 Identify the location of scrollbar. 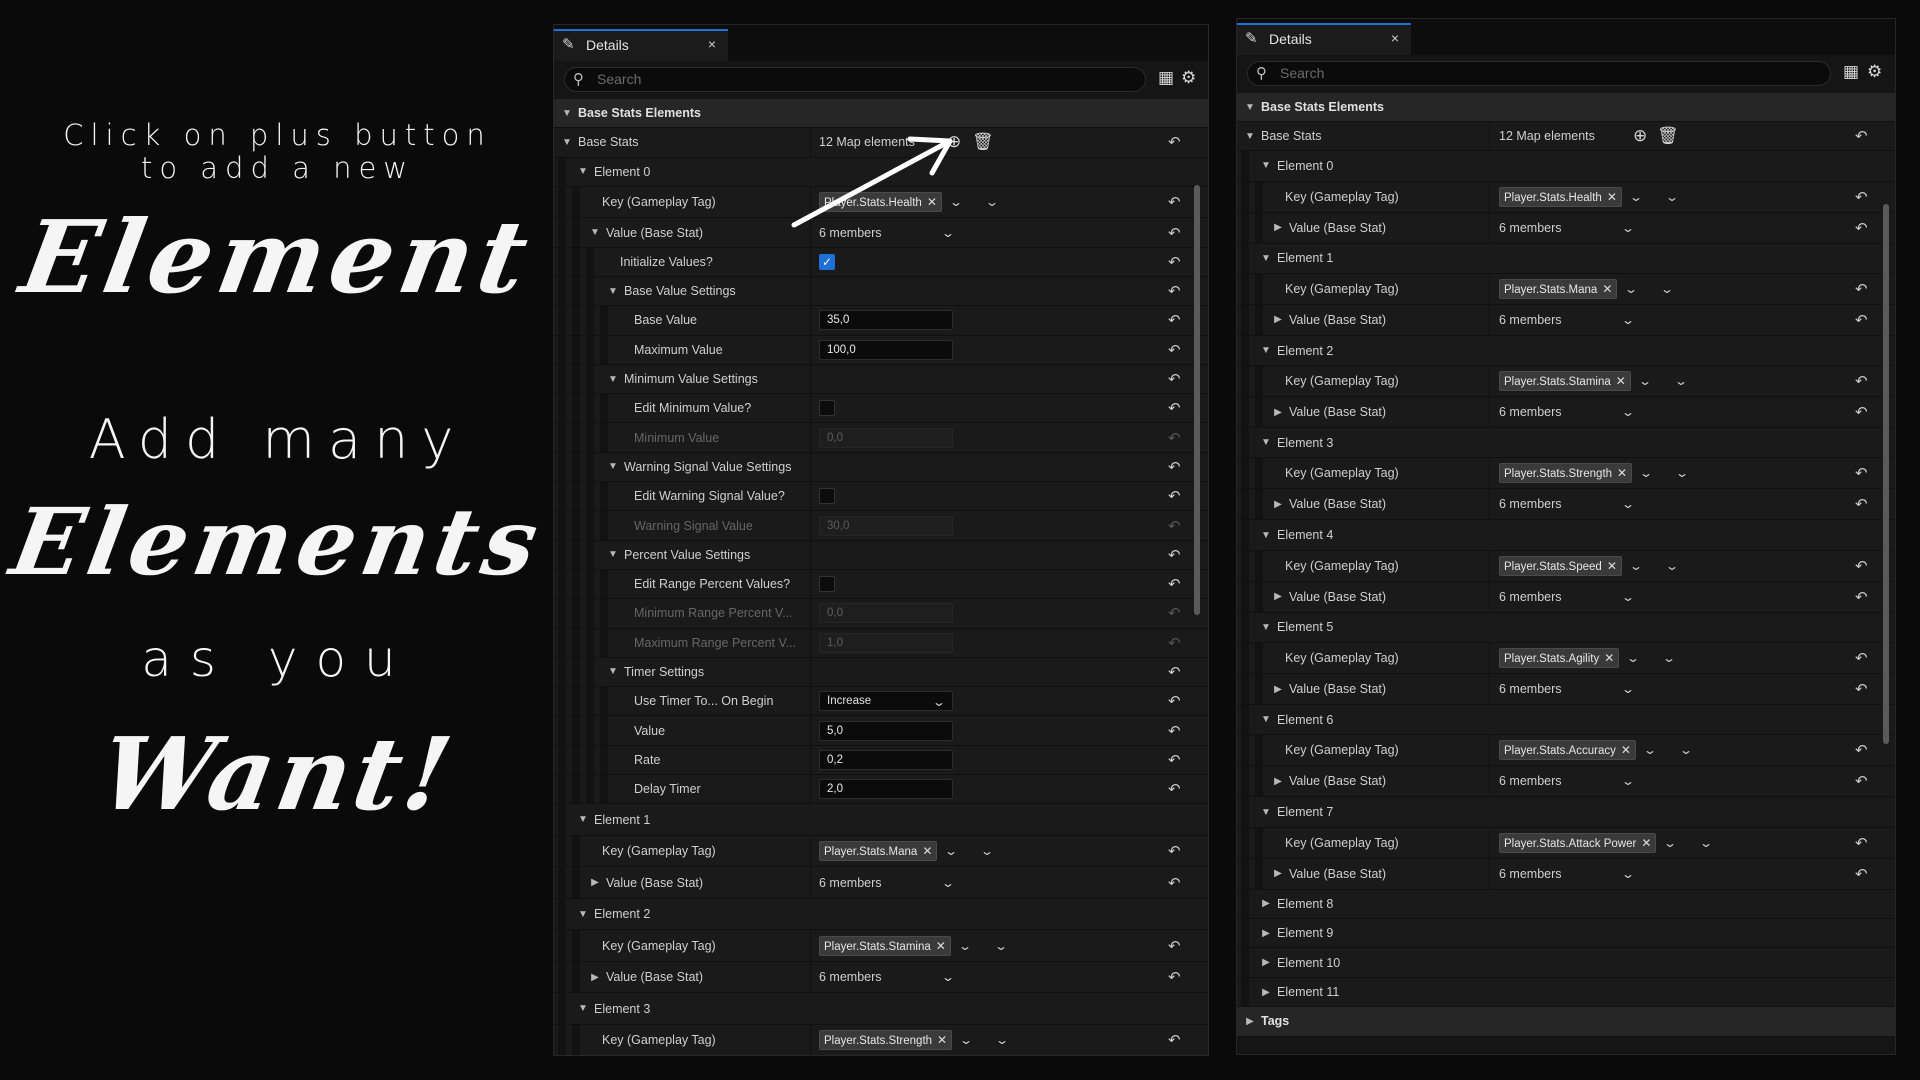
(1197, 400).